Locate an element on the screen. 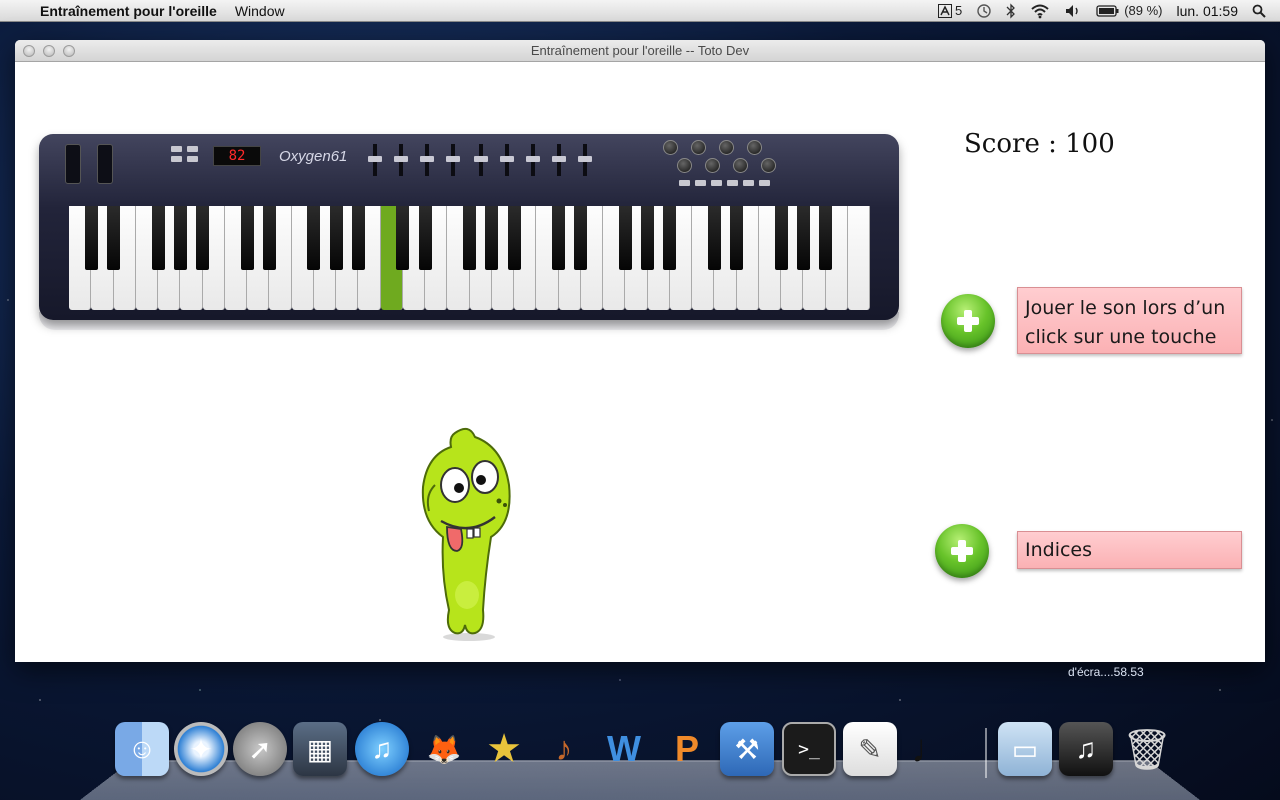  pitch-wheel is located at coordinates (73, 164).